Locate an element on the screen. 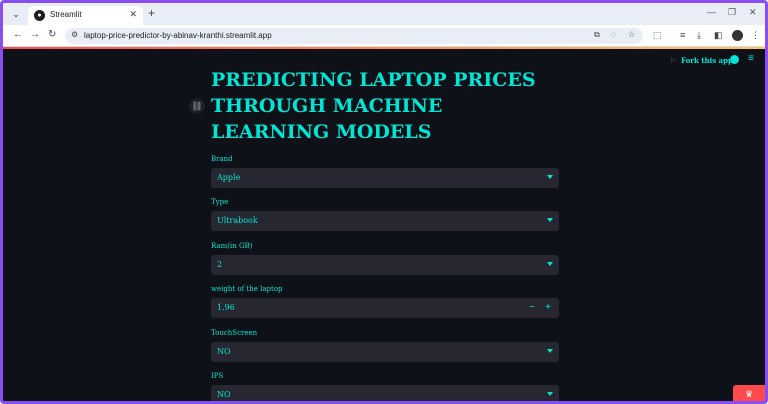 The image size is (768, 404). weight-number-input: 1.96 − + is located at coordinates (385, 308).